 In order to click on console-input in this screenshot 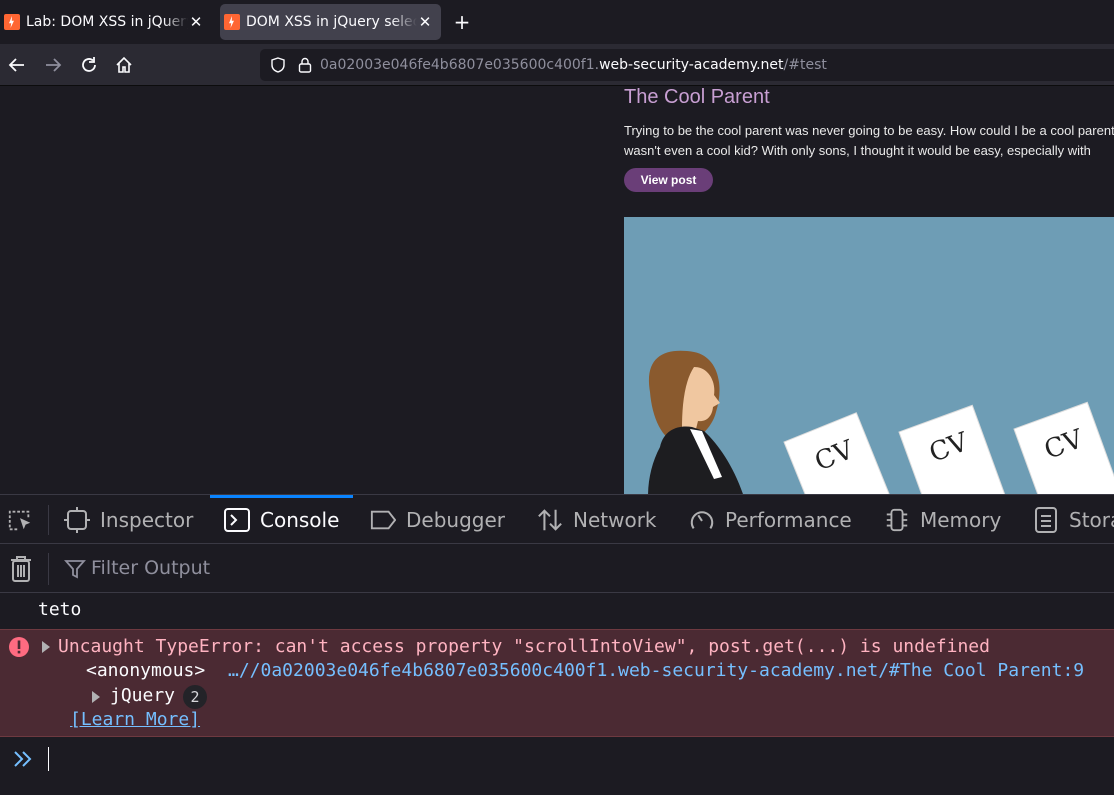, I will do `click(557, 758)`.